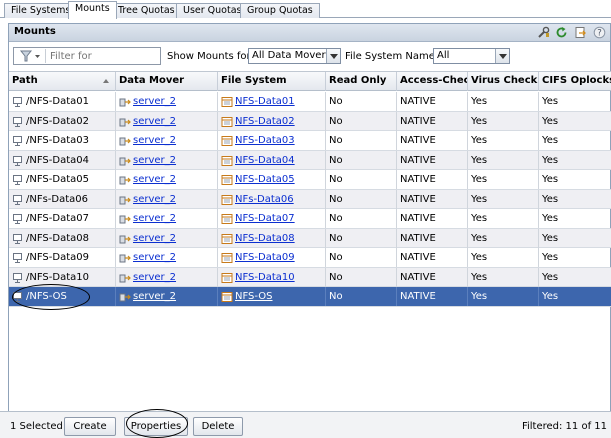 Image resolution: width=611 pixels, height=438 pixels. Describe the element at coordinates (543, 32) in the screenshot. I see `wrench-icon` at that location.